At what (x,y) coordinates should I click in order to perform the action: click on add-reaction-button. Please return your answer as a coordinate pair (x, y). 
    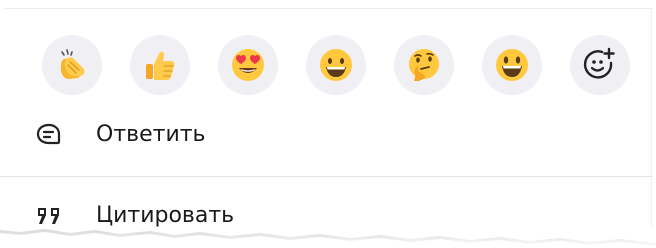
    Looking at the image, I should click on (600, 65).